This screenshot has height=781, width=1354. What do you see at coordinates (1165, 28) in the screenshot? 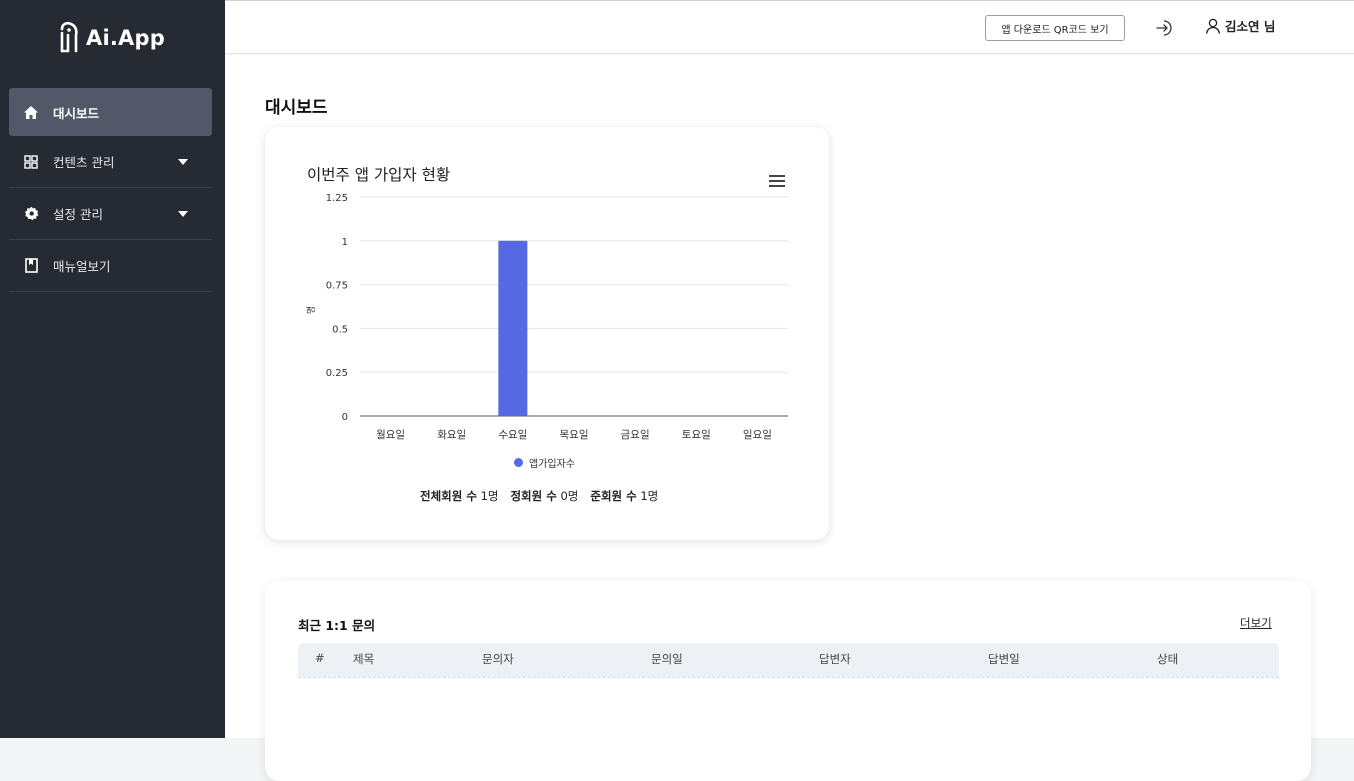
I see `logout-icon` at bounding box center [1165, 28].